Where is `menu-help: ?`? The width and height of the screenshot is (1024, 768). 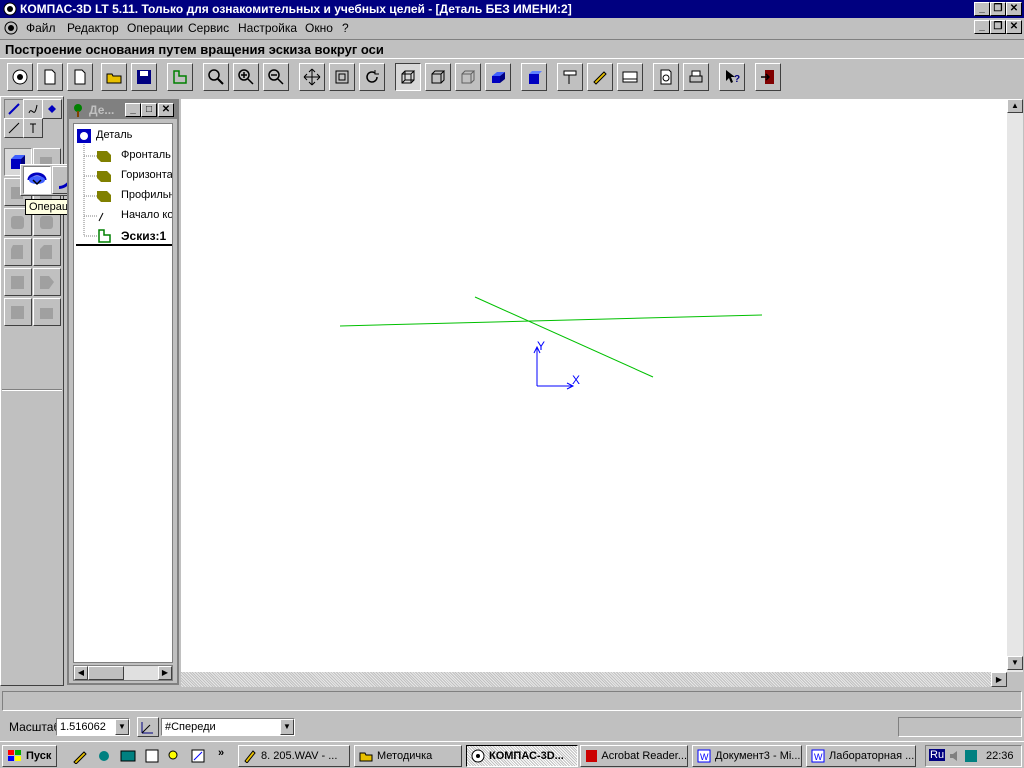 menu-help: ? is located at coordinates (345, 28).